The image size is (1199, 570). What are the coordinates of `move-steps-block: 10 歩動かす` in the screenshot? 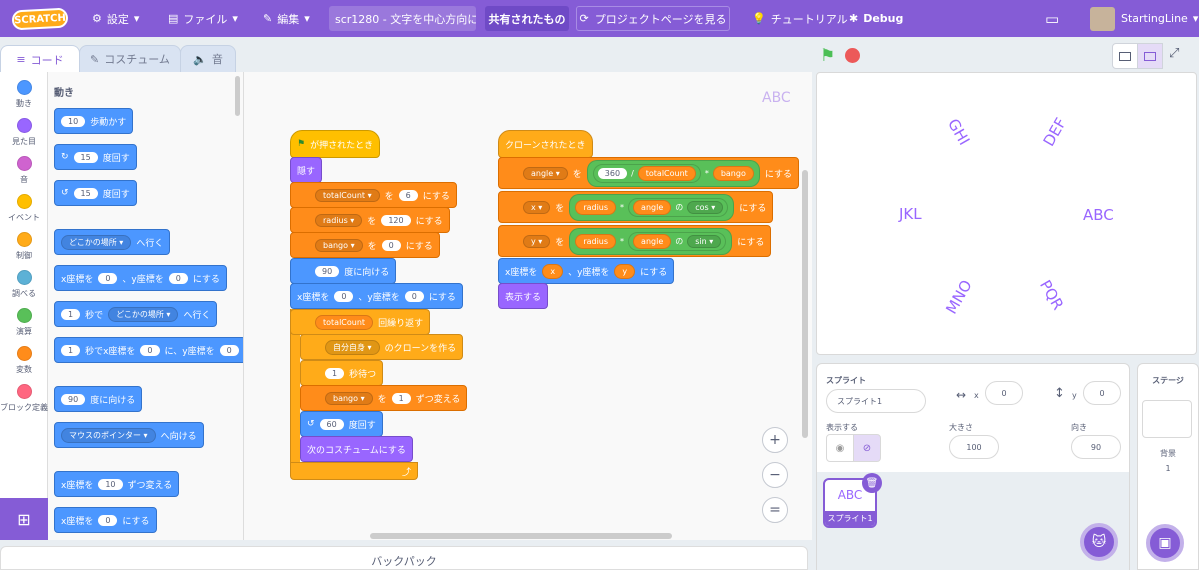 It's located at (94, 121).